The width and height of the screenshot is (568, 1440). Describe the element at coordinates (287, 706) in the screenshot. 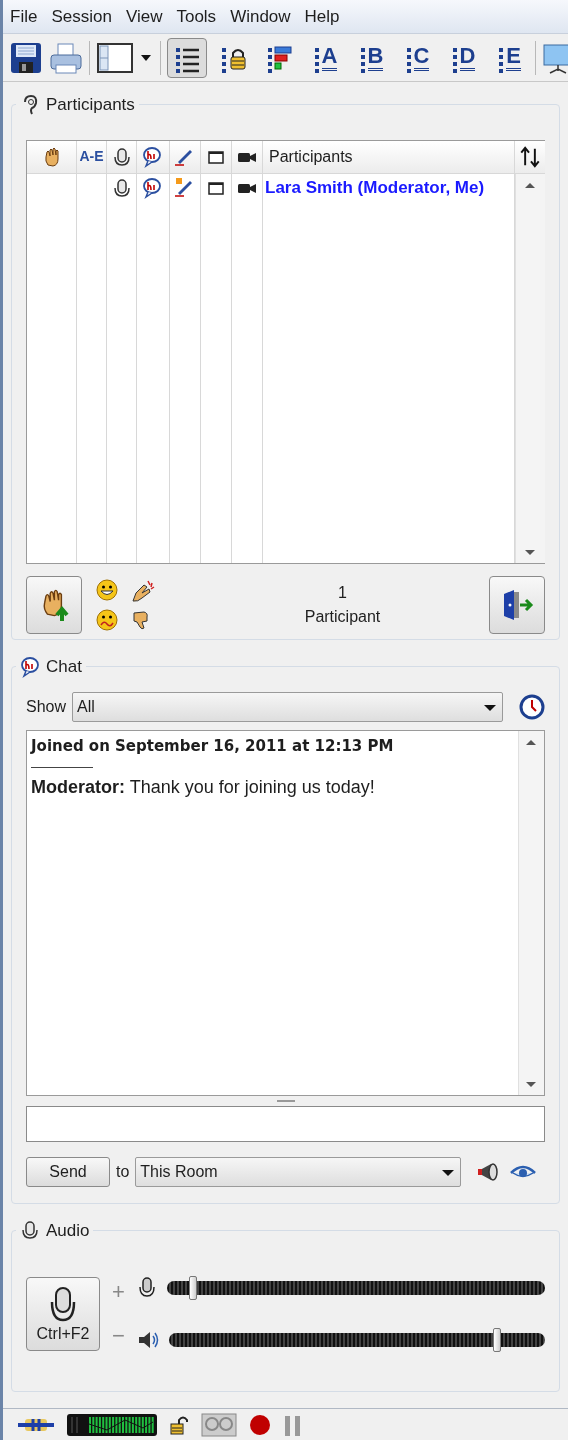

I see `filter-dropdown: All` at that location.